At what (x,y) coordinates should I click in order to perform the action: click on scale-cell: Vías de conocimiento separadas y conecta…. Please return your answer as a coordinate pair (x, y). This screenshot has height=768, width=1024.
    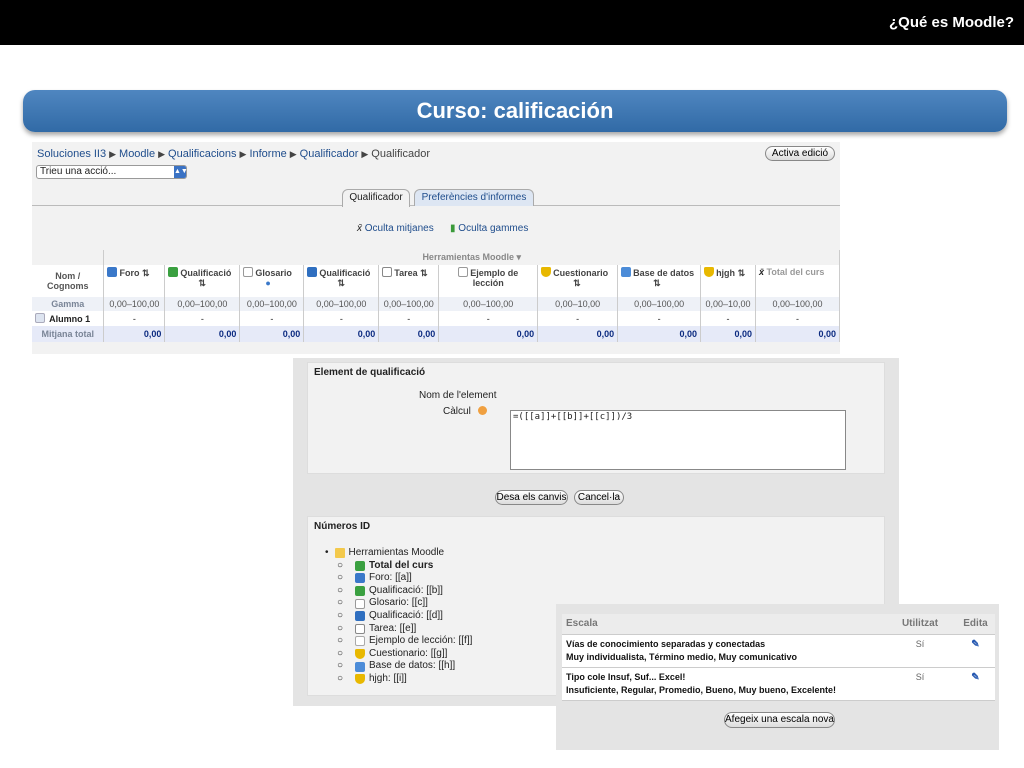
    Looking at the image, I should click on (723, 651).